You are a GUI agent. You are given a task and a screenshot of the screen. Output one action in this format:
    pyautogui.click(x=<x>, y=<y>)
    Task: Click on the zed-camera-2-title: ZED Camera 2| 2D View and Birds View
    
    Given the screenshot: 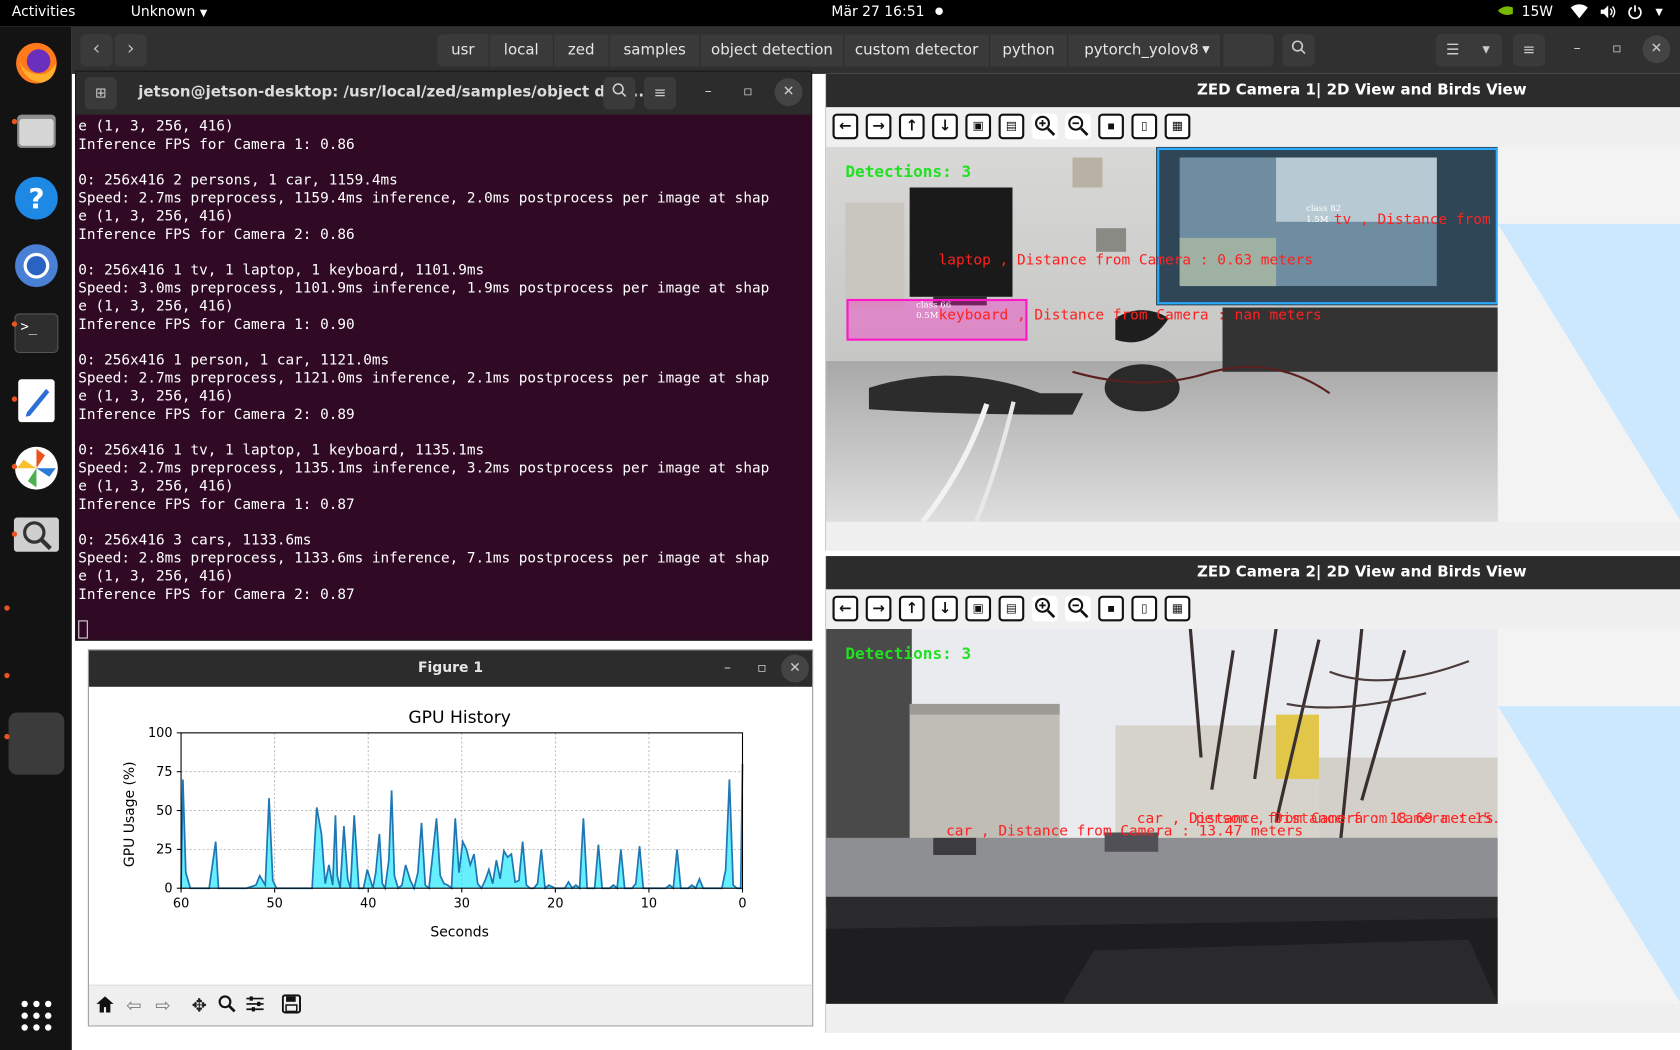 What is the action you would take?
    pyautogui.click(x=1361, y=572)
    